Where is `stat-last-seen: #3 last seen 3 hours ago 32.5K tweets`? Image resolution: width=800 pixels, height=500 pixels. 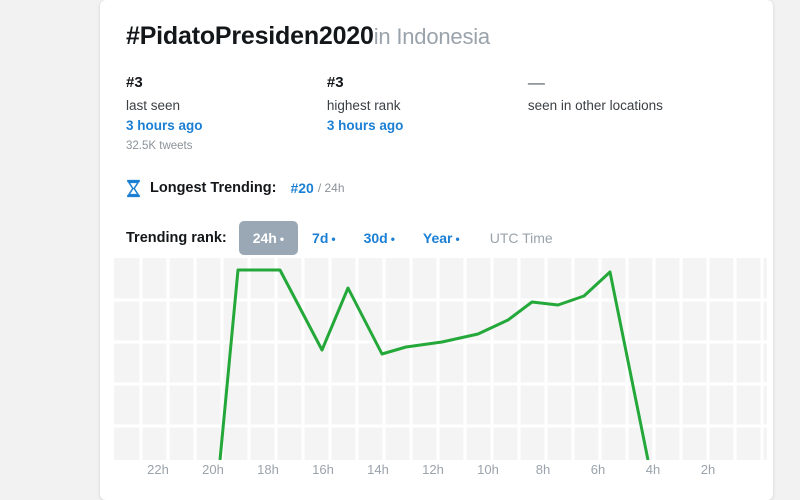 stat-last-seen: #3 last seen 3 hours ago 32.5K tweets is located at coordinates (226, 114).